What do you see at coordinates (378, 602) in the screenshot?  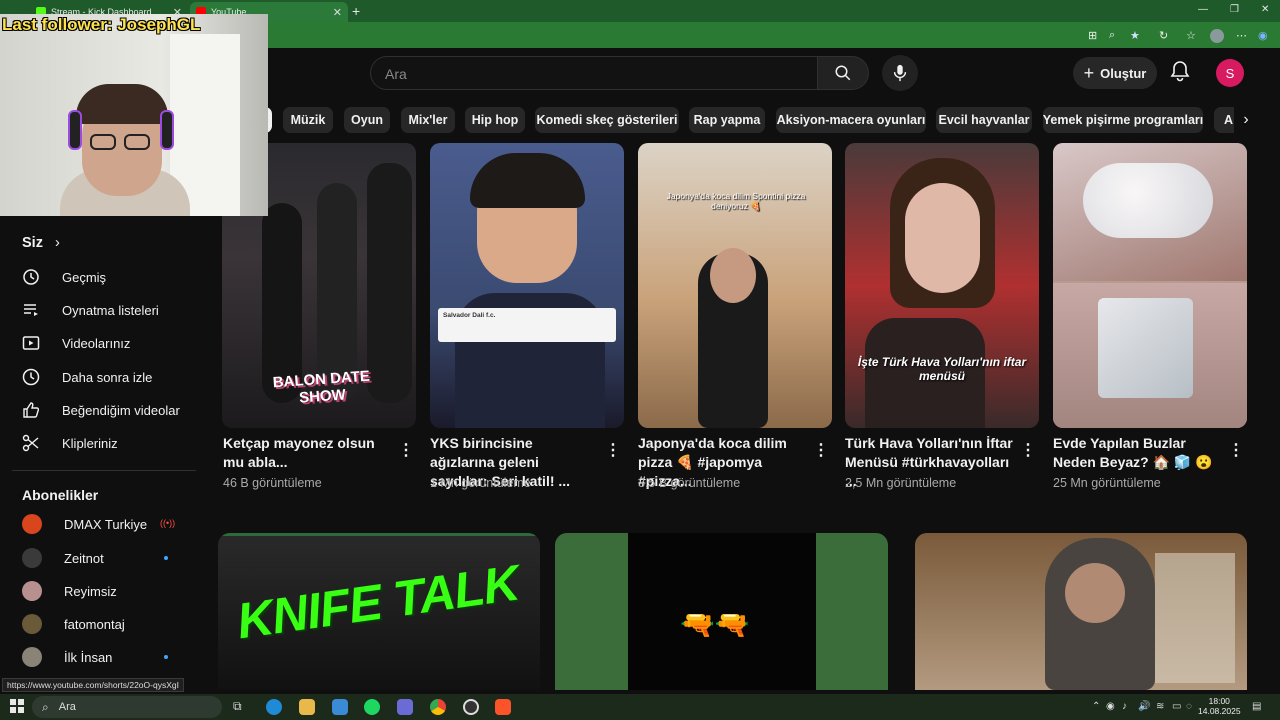 I see `thumbnail-overlay-text: KNIFE TALK` at bounding box center [378, 602].